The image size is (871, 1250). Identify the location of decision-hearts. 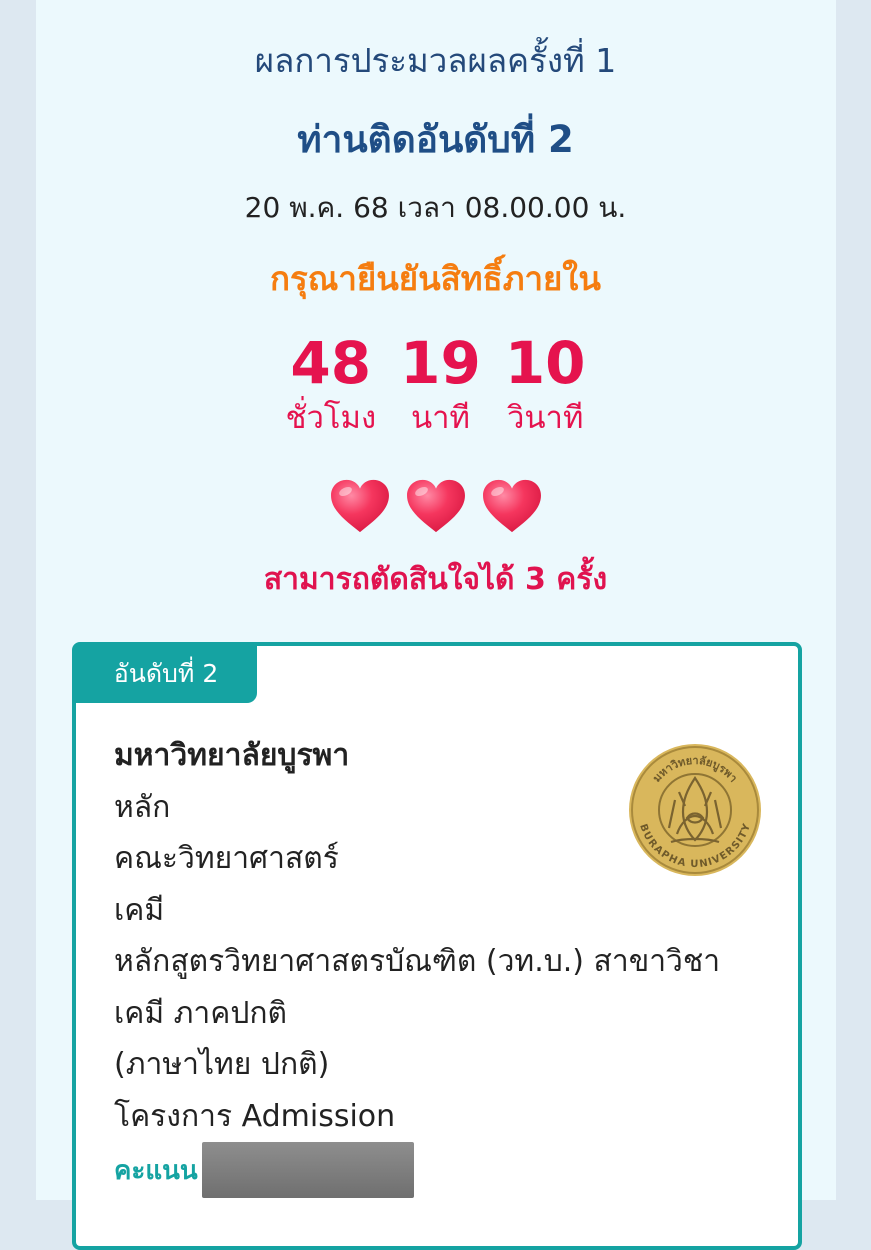
(435, 506).